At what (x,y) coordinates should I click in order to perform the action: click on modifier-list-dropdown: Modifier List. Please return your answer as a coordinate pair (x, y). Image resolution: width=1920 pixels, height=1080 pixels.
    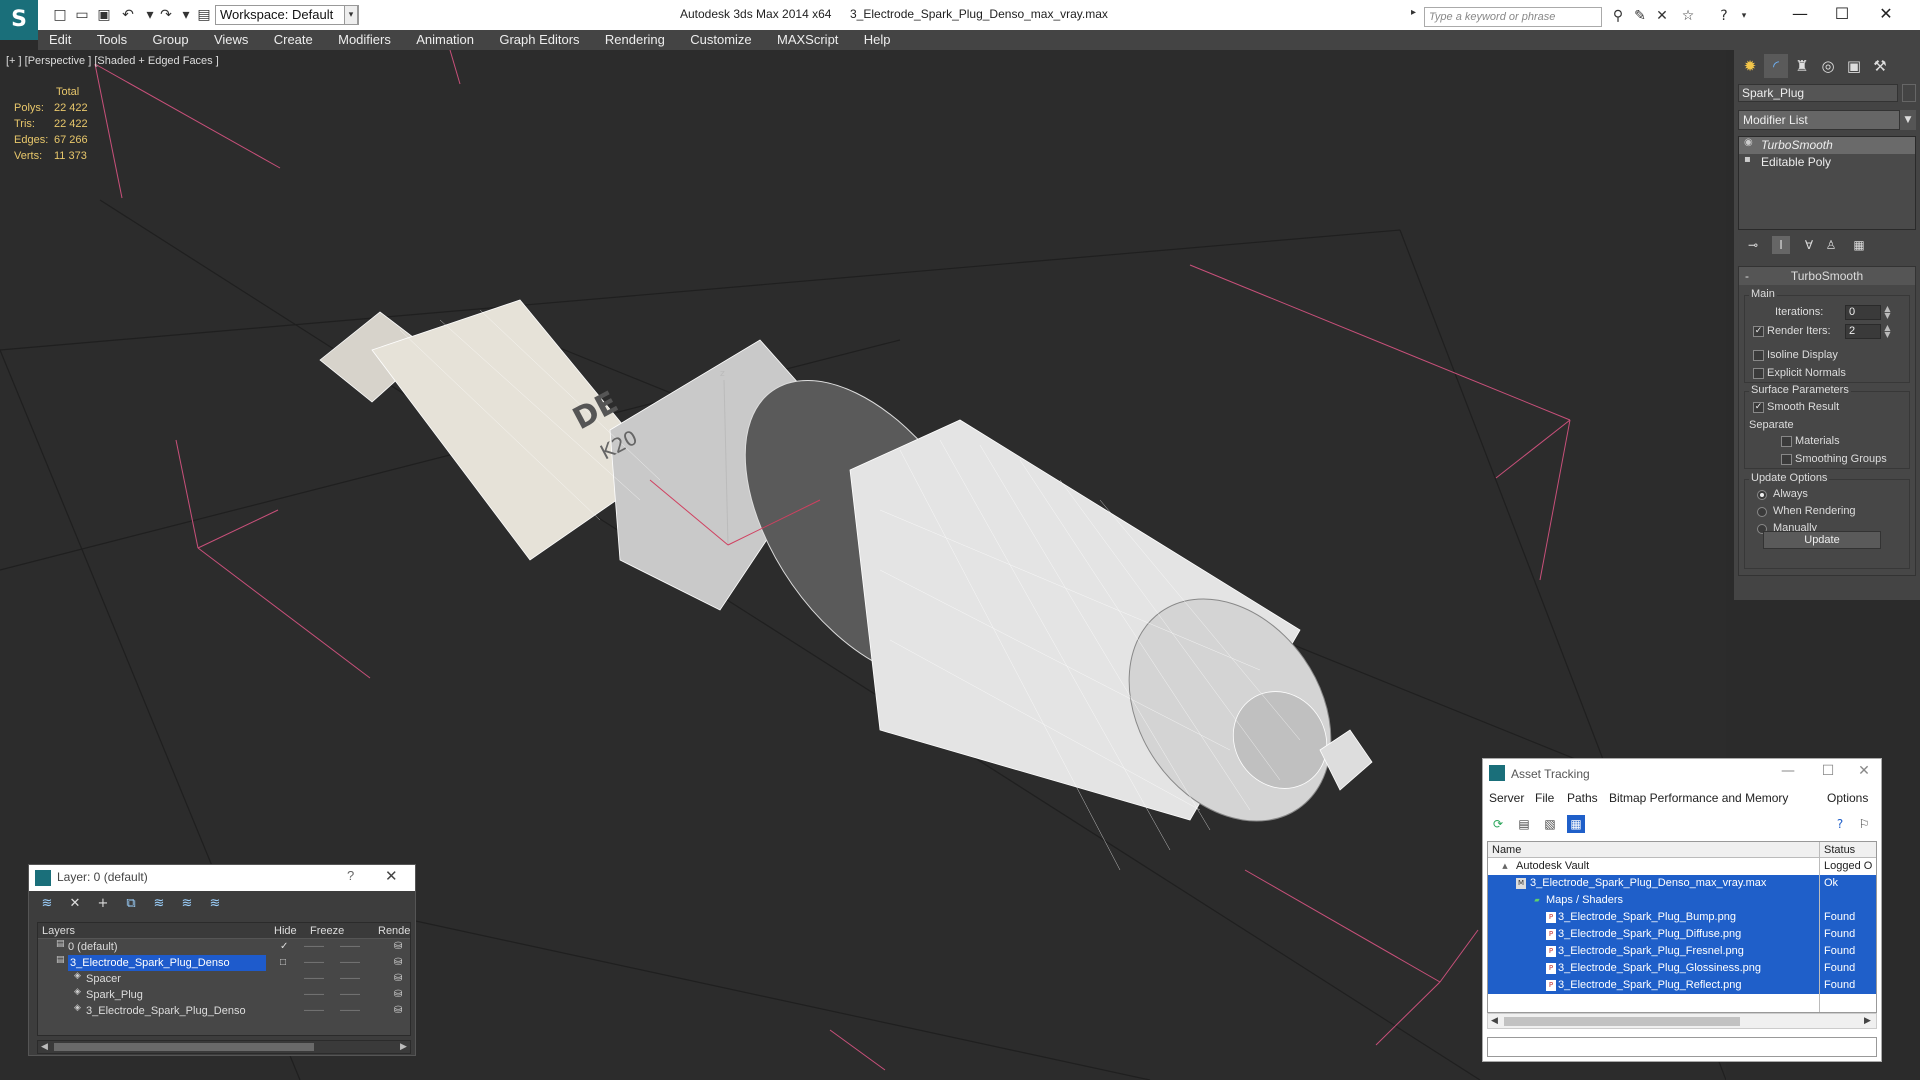
    Looking at the image, I should click on (1819, 120).